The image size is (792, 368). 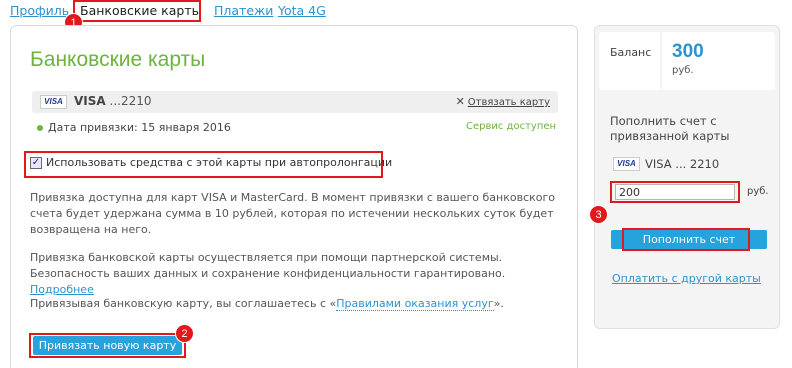 I want to click on balance-unit: руб., so click(x=683, y=70).